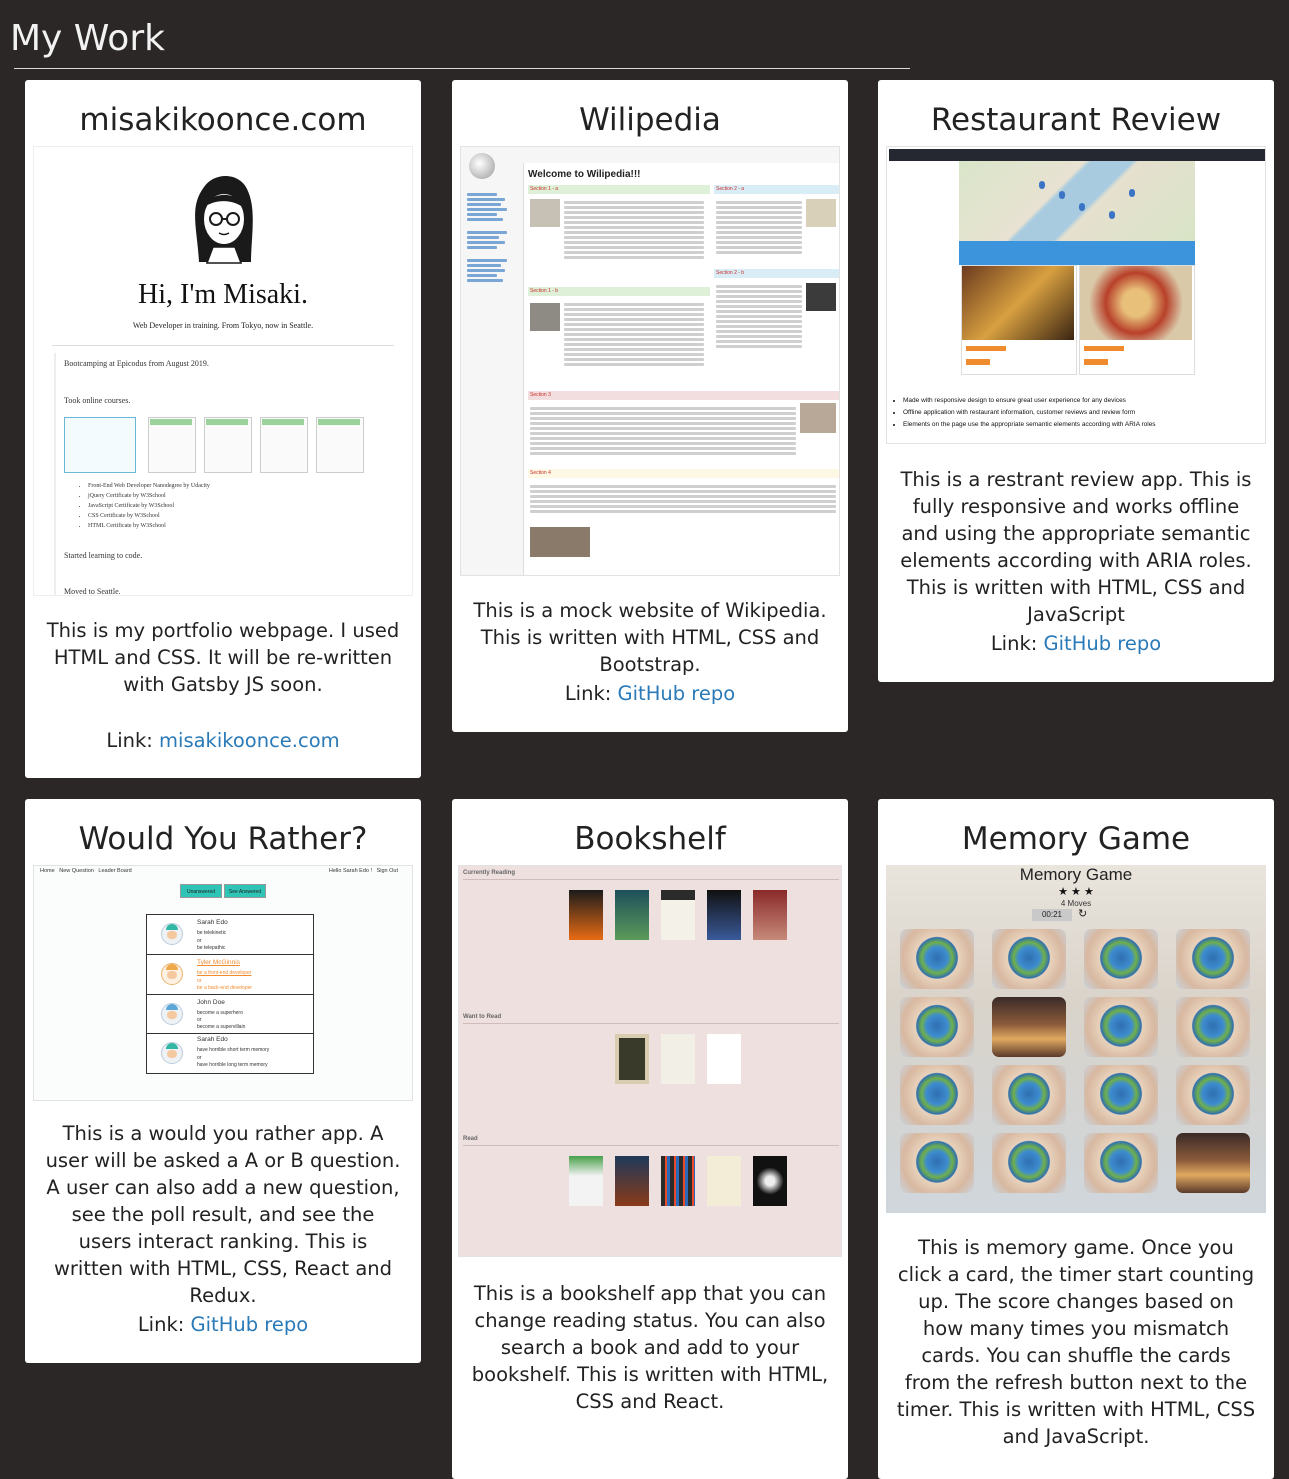 The width and height of the screenshot is (1289, 1479). Describe the element at coordinates (224, 219) in the screenshot. I see `avatar-drawing-icon` at that location.